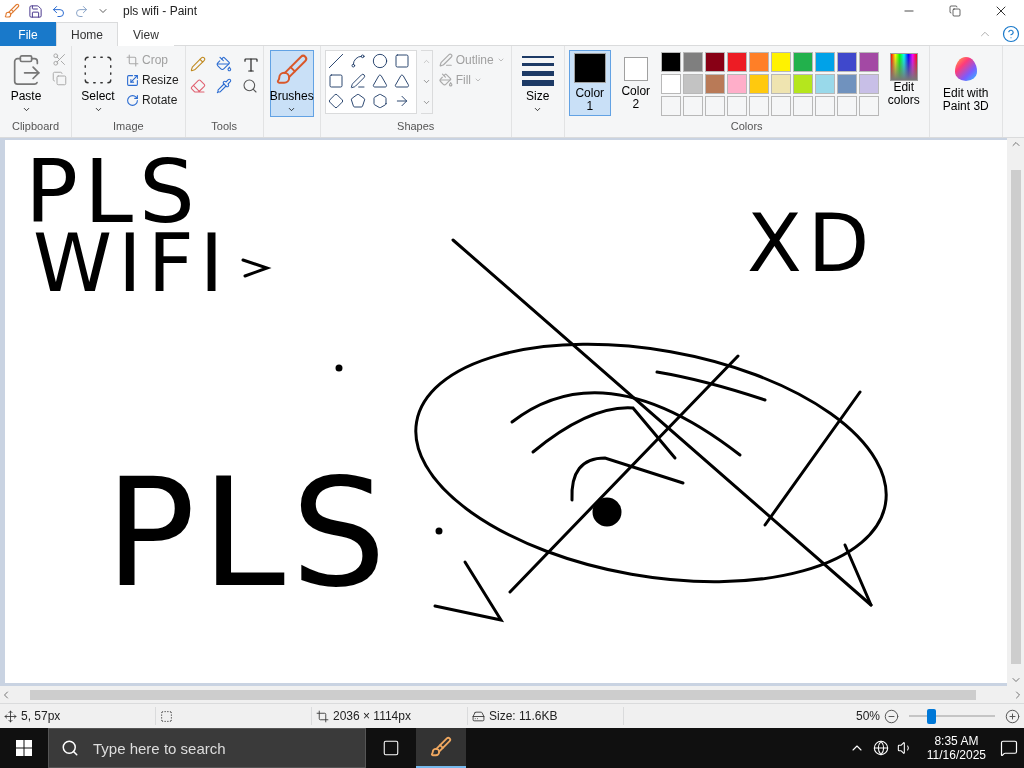  What do you see at coordinates (98, 83) in the screenshot?
I see `select-button: Select` at bounding box center [98, 83].